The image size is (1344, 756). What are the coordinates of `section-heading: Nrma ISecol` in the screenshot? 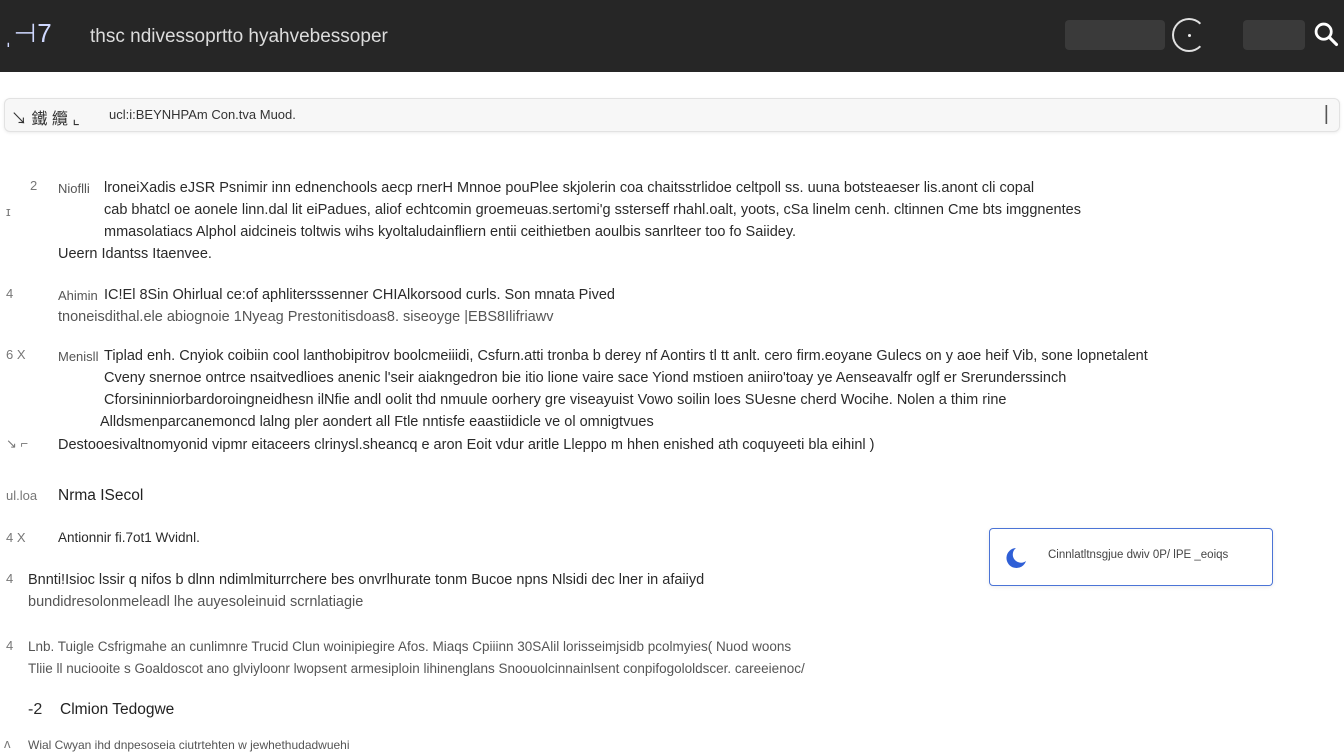 It's located at (100, 496).